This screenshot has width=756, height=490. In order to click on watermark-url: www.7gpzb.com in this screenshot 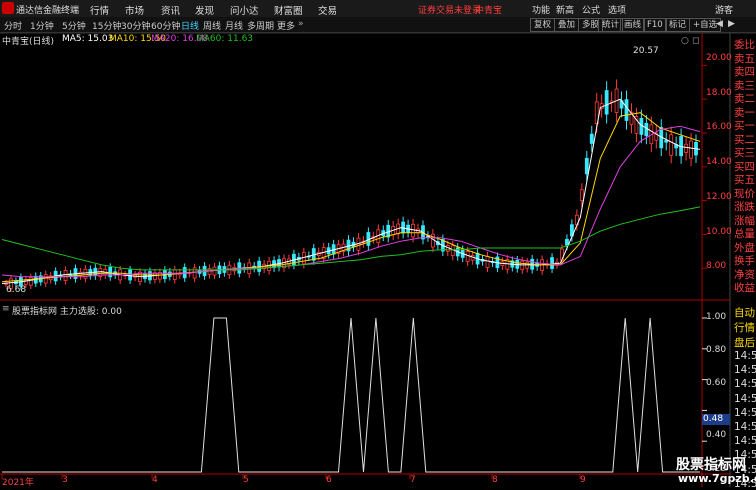, I will do `click(717, 478)`.